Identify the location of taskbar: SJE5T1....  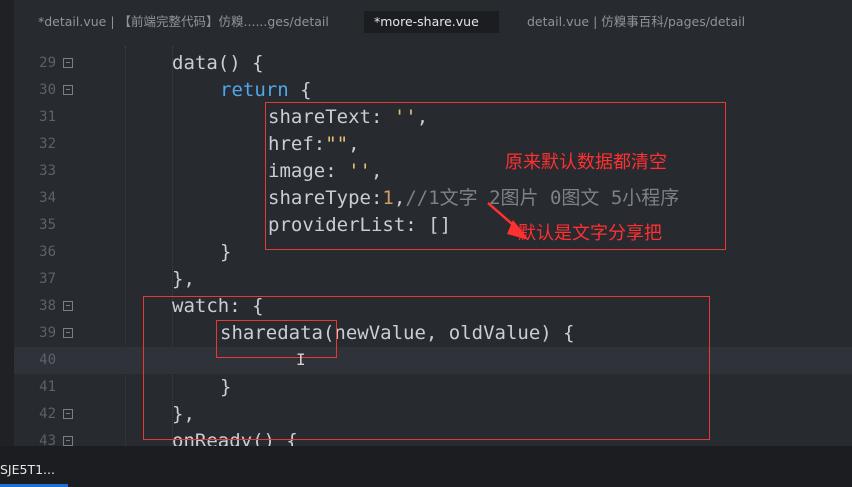
(426, 466).